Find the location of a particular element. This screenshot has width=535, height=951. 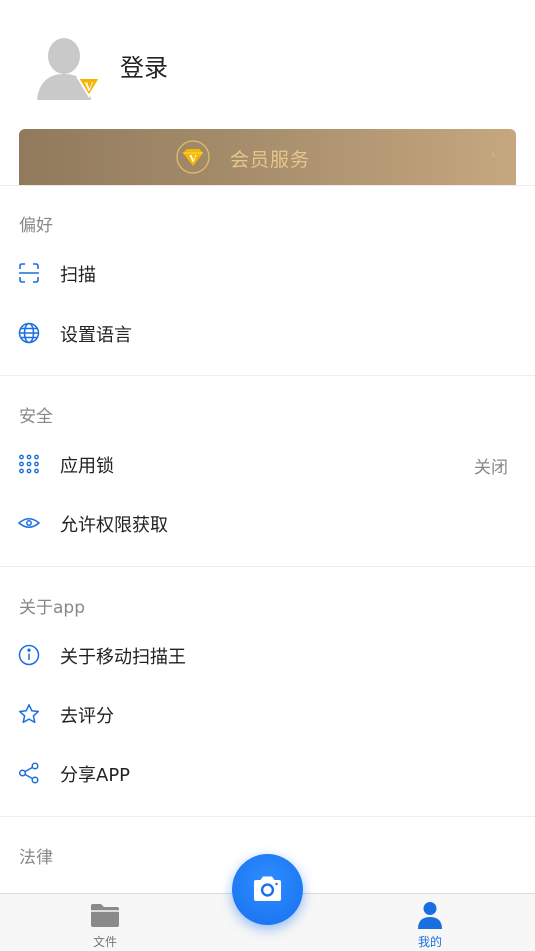

menu-item-permissions: 允许权限获取 is located at coordinates (267, 523).